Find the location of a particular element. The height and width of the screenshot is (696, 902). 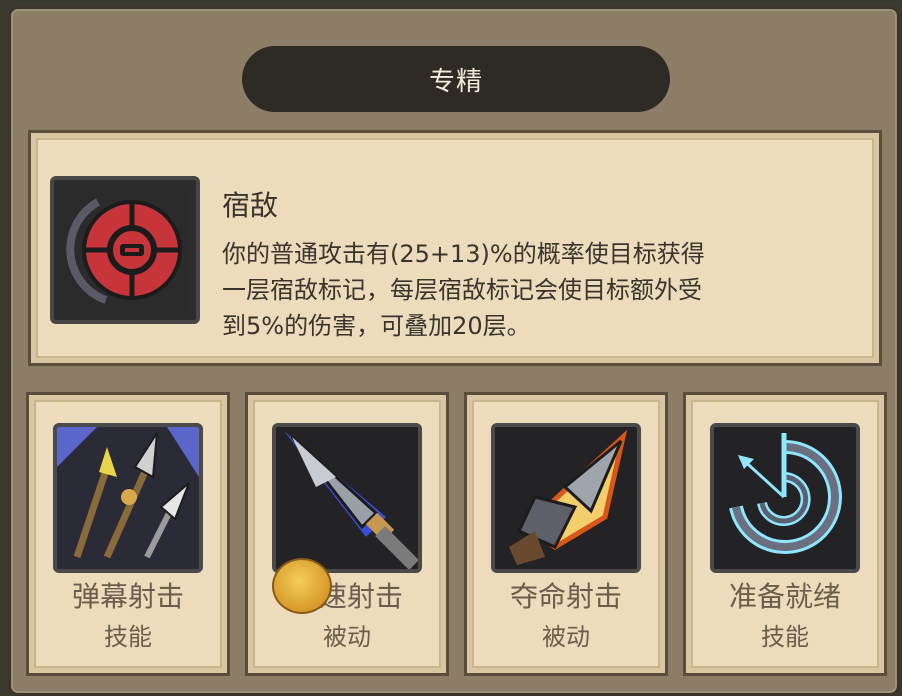

quick-shot-arrowhead-icon is located at coordinates (347, 498).